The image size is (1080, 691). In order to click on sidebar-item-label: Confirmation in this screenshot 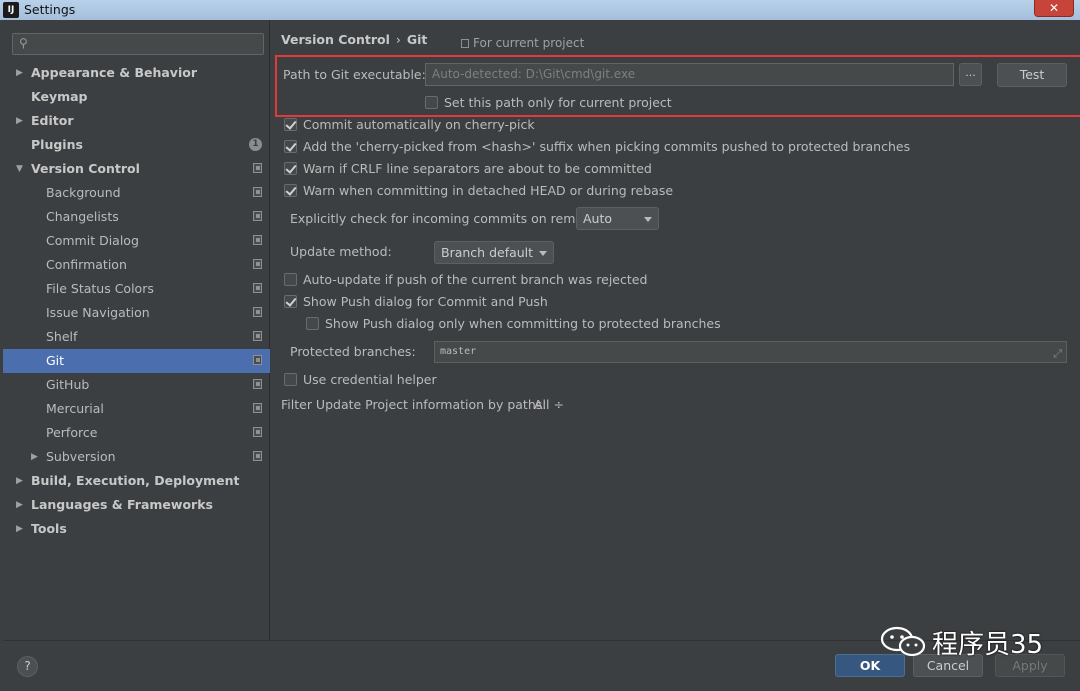, I will do `click(86, 264)`.